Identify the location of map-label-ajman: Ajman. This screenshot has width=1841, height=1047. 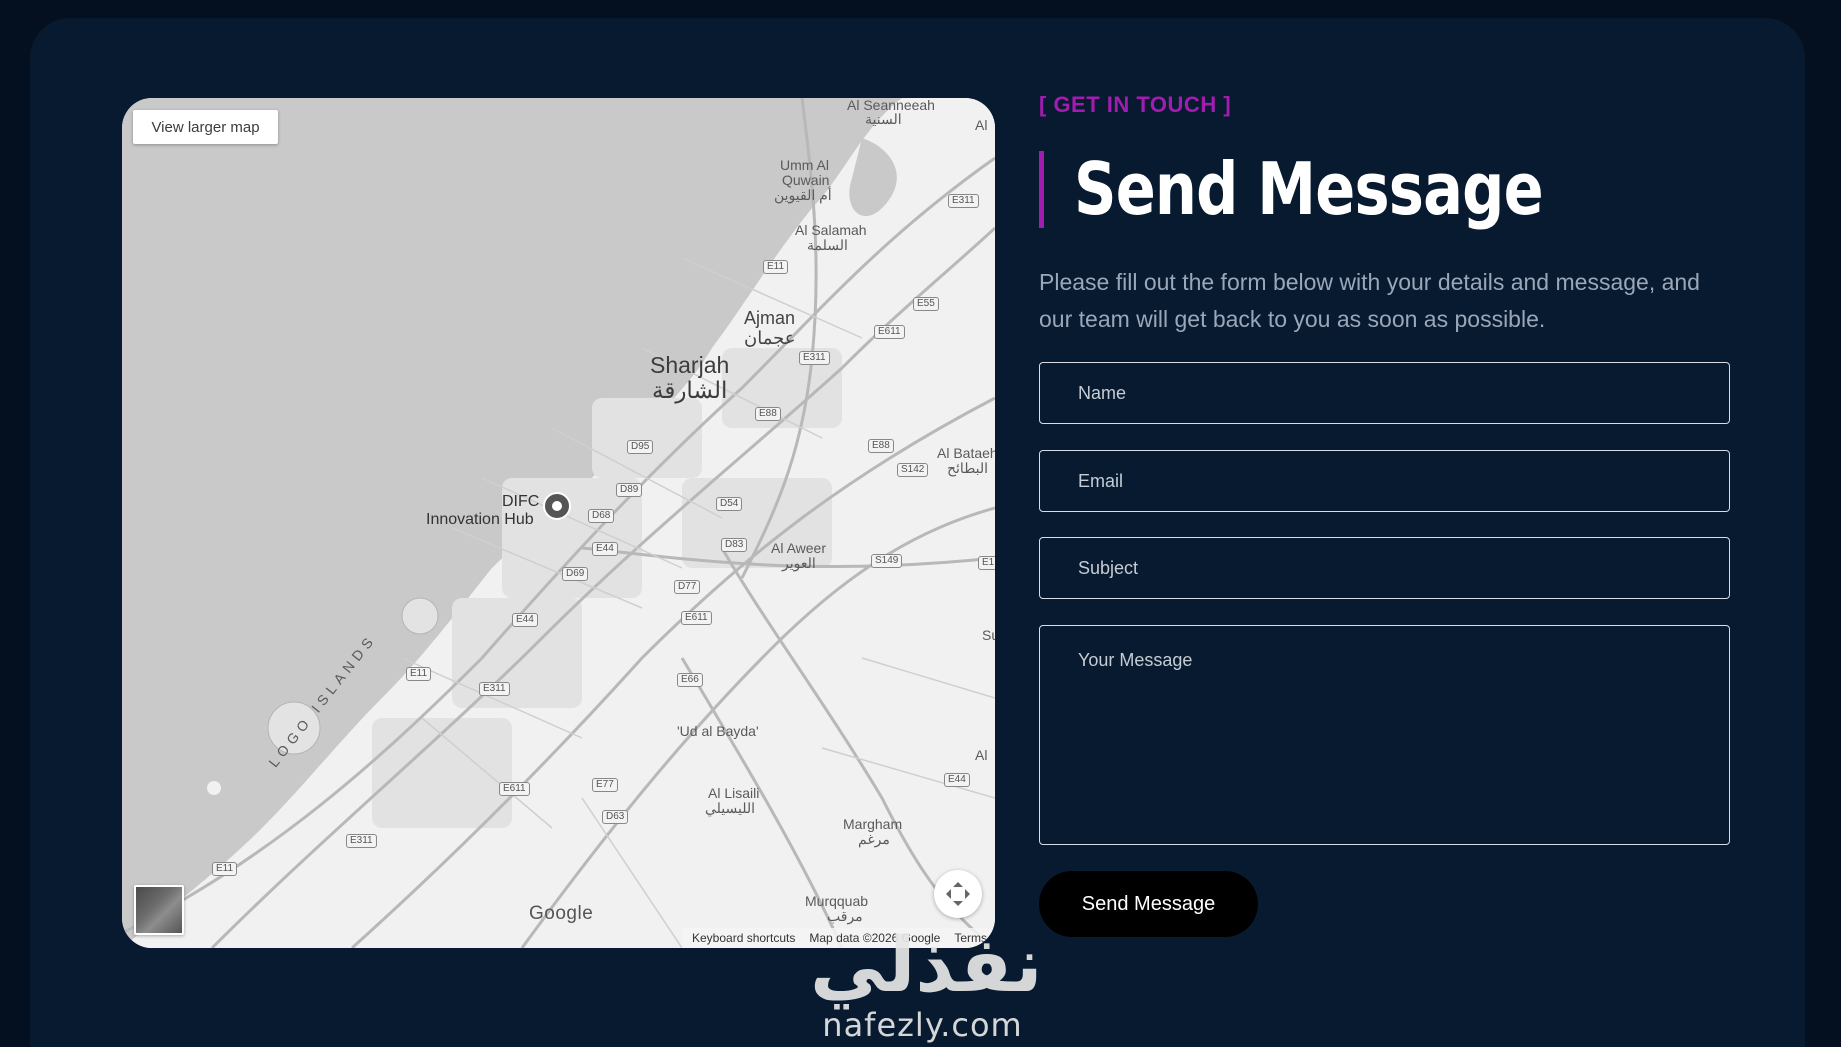
(770, 318).